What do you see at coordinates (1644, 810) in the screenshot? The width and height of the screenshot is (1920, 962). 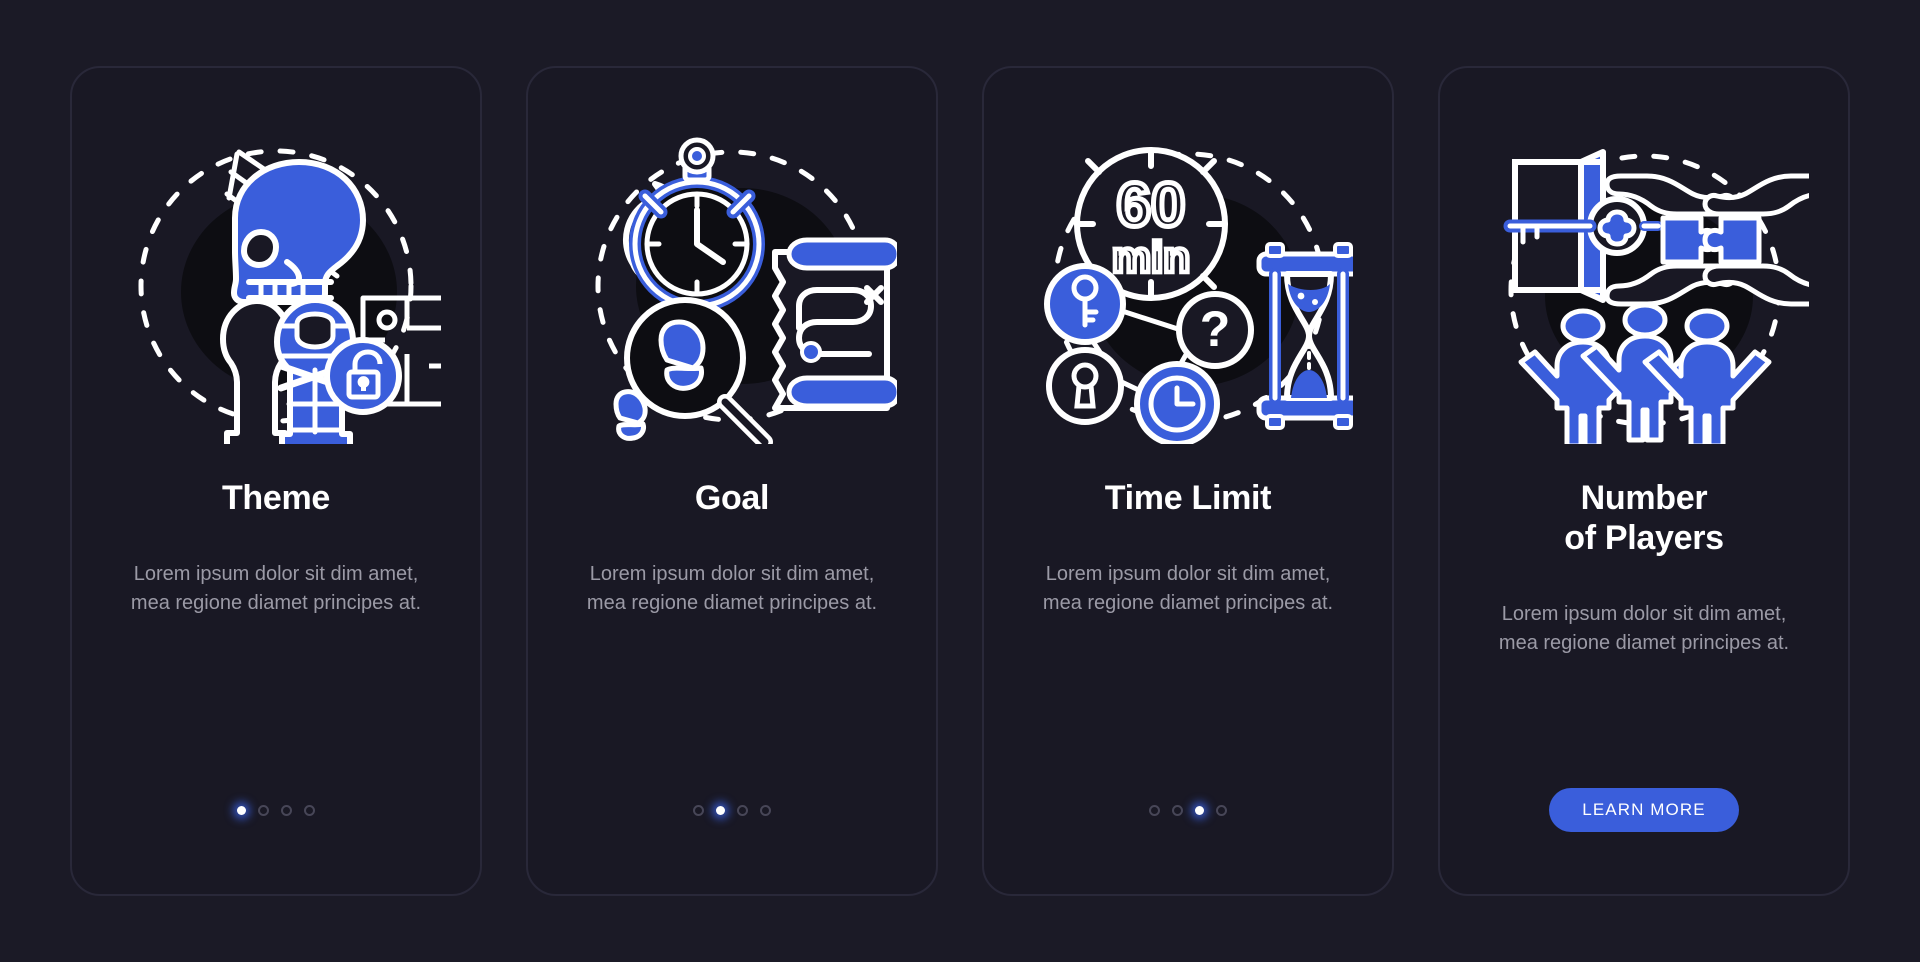 I see `learn-more-button: LEARN MORE` at bounding box center [1644, 810].